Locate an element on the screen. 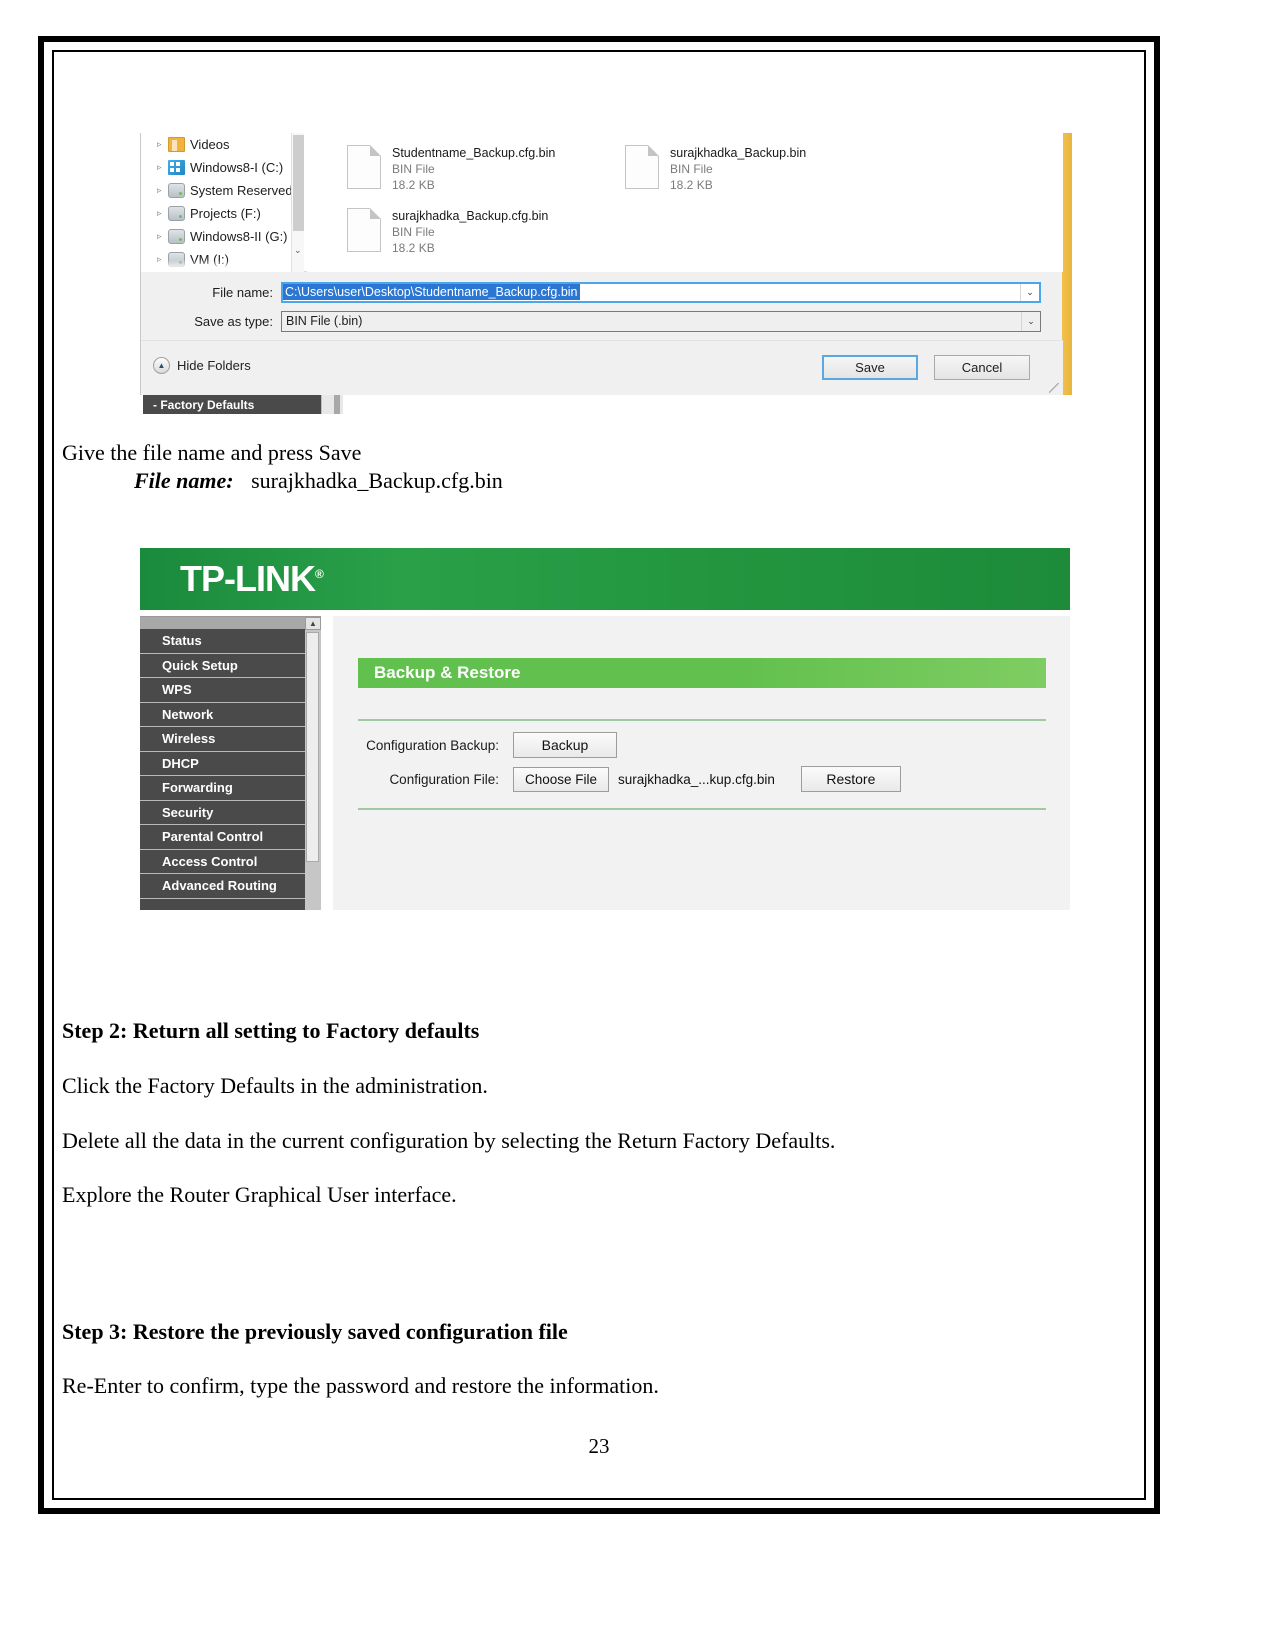 Image resolution: width=1275 pixels, height=1650 pixels. sidebar-item-security: Security is located at coordinates (222, 812).